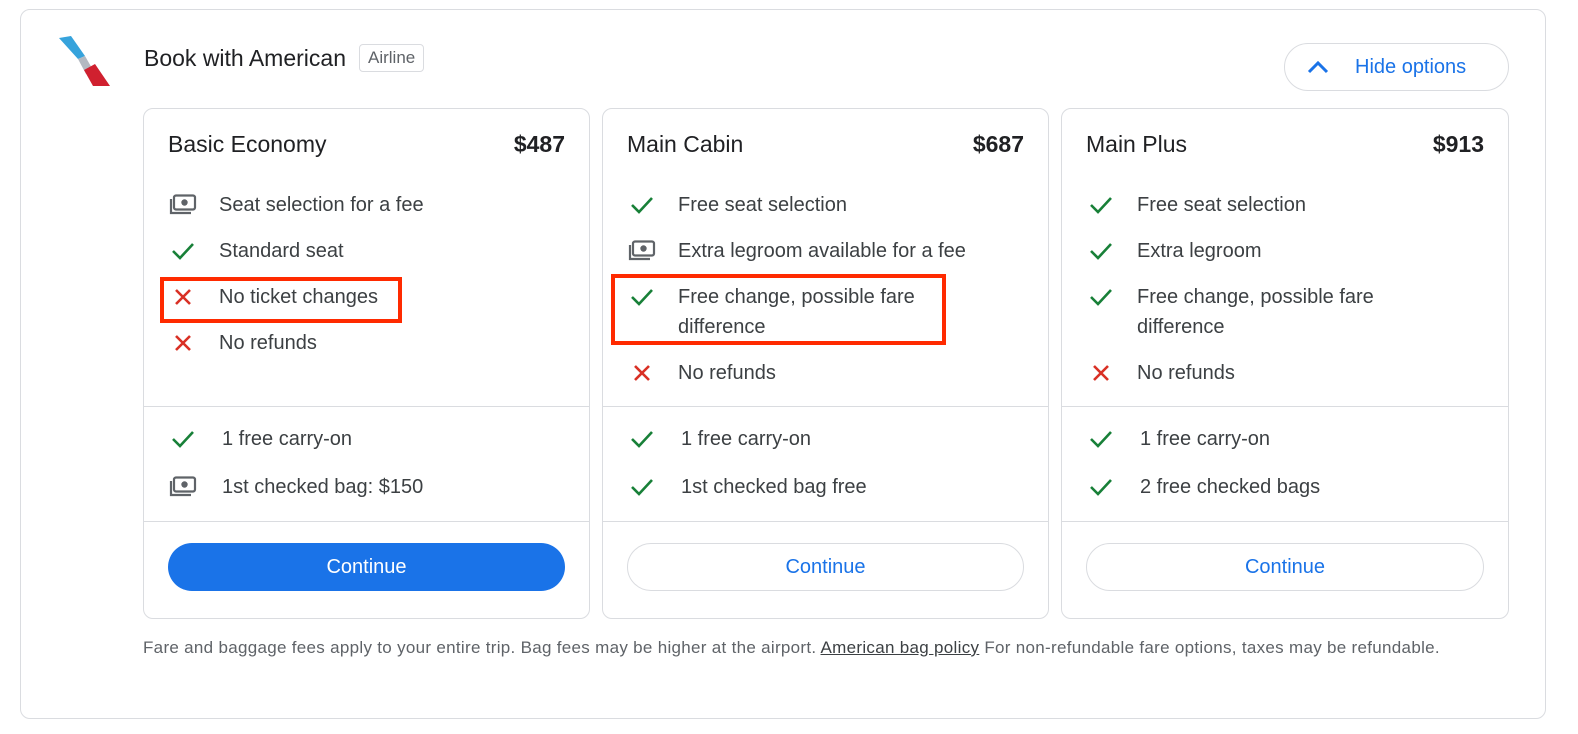 This screenshot has height=734, width=1578. What do you see at coordinates (900, 647) in the screenshot?
I see `american-bag-policy-link: American bag policy` at bounding box center [900, 647].